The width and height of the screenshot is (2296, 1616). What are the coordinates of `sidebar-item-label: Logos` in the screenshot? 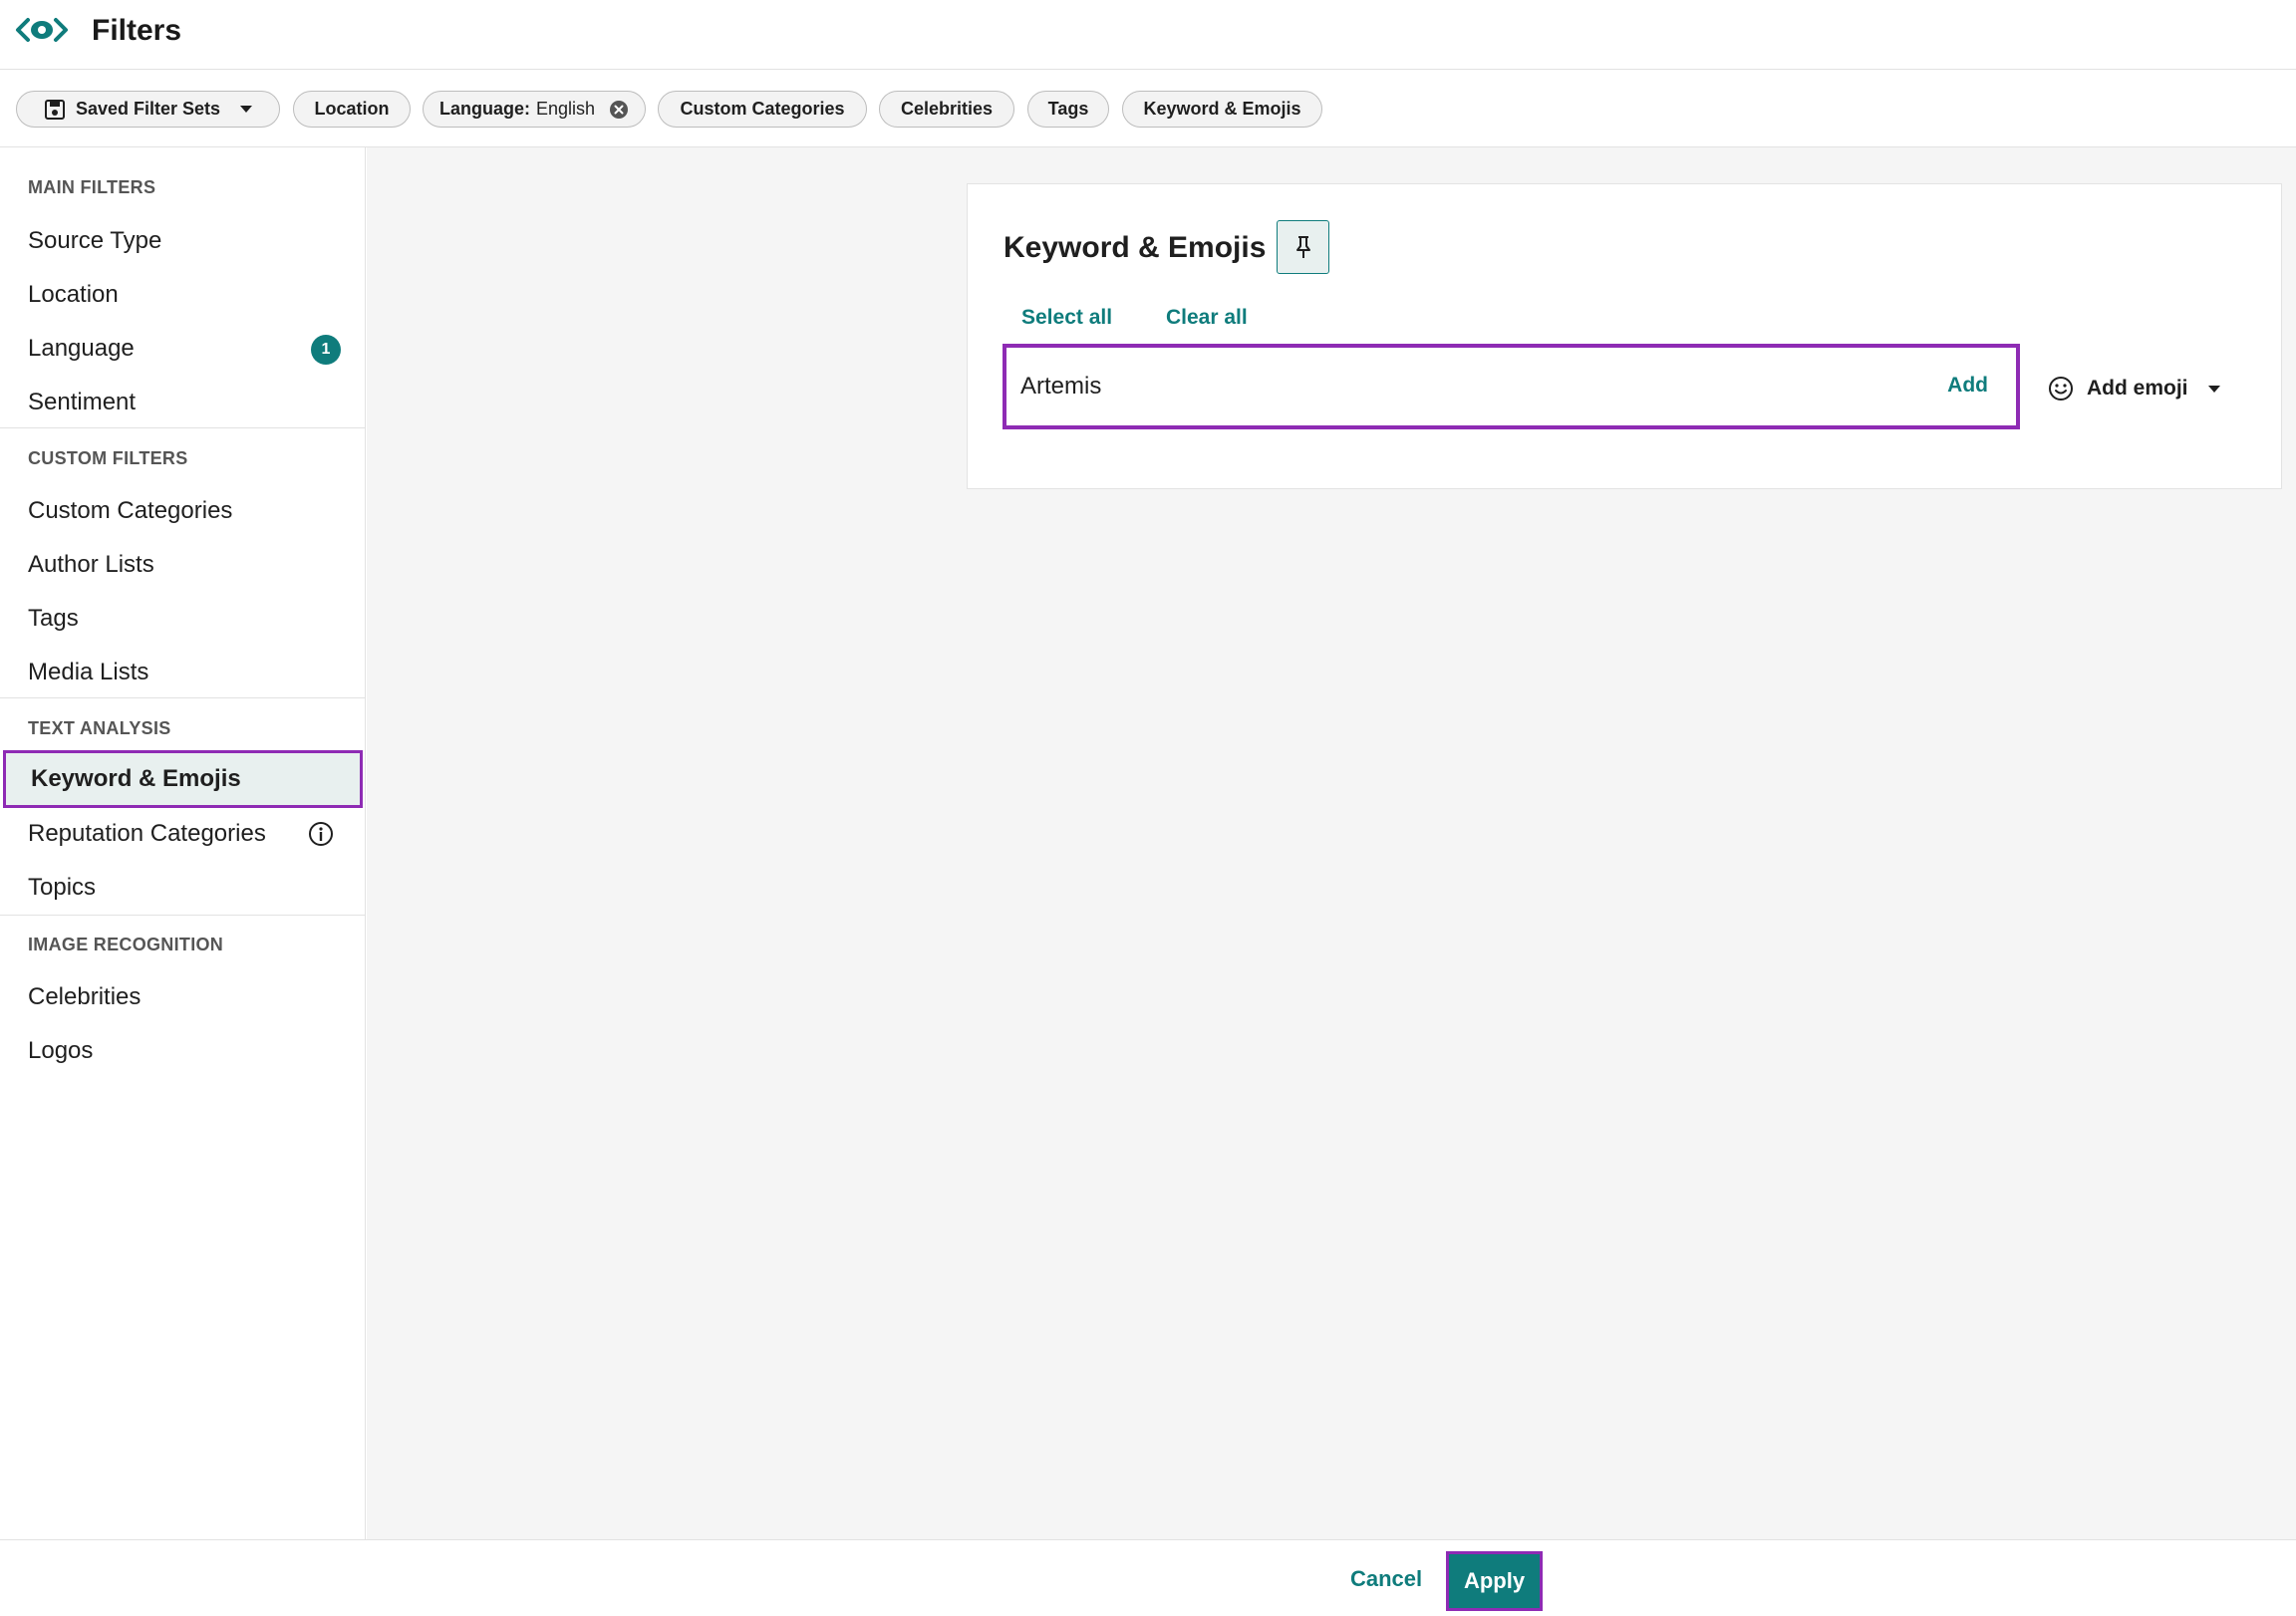 It's located at (61, 1050).